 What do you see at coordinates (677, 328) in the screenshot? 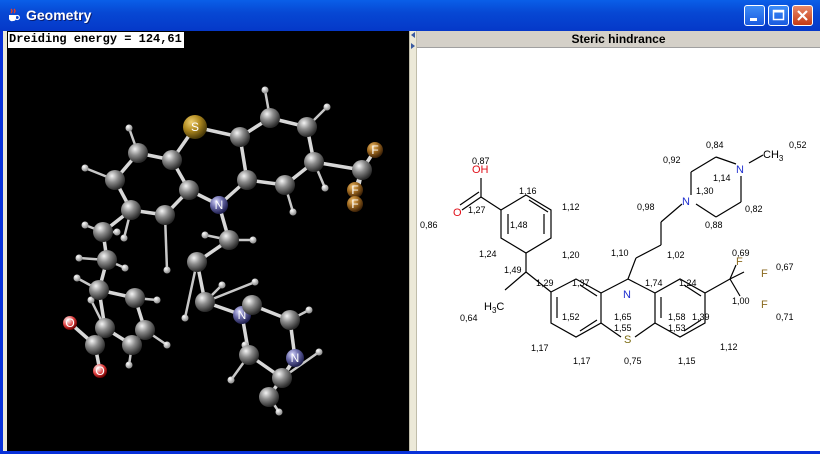
I see `steric-value: 1,53` at bounding box center [677, 328].